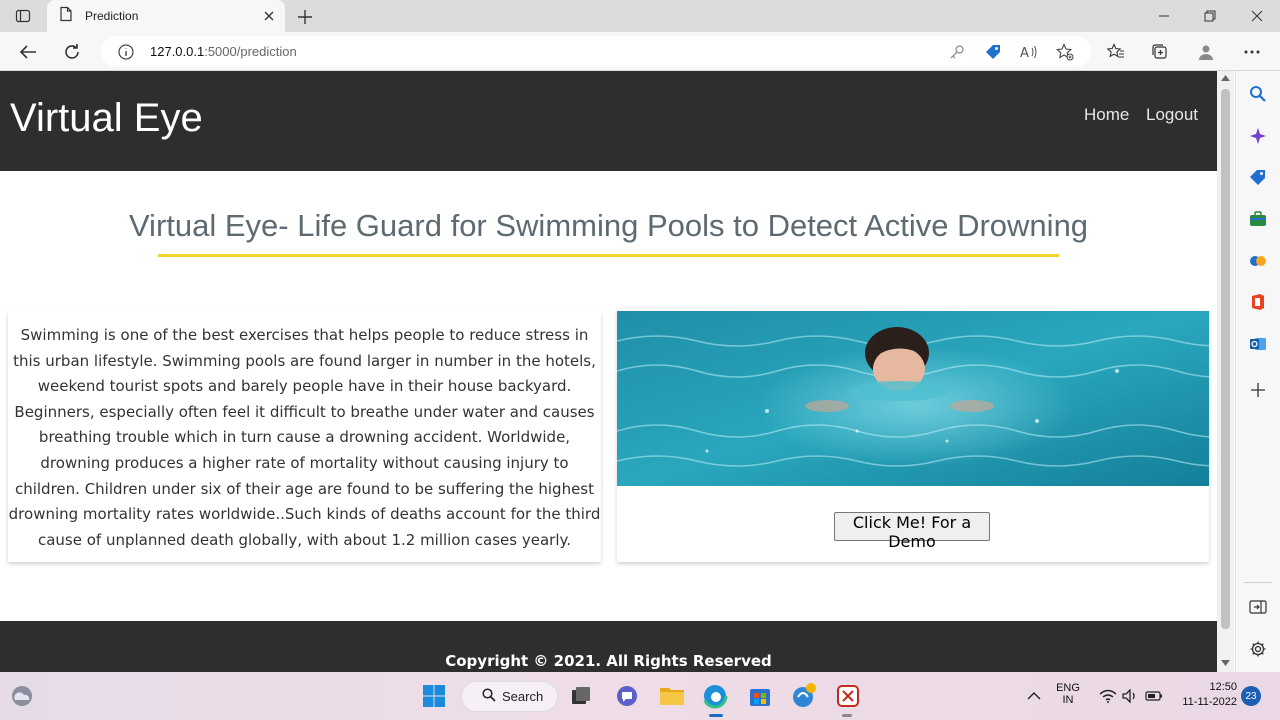 This screenshot has height=720, width=1280. I want to click on nav-home-link: Home, so click(1106, 115).